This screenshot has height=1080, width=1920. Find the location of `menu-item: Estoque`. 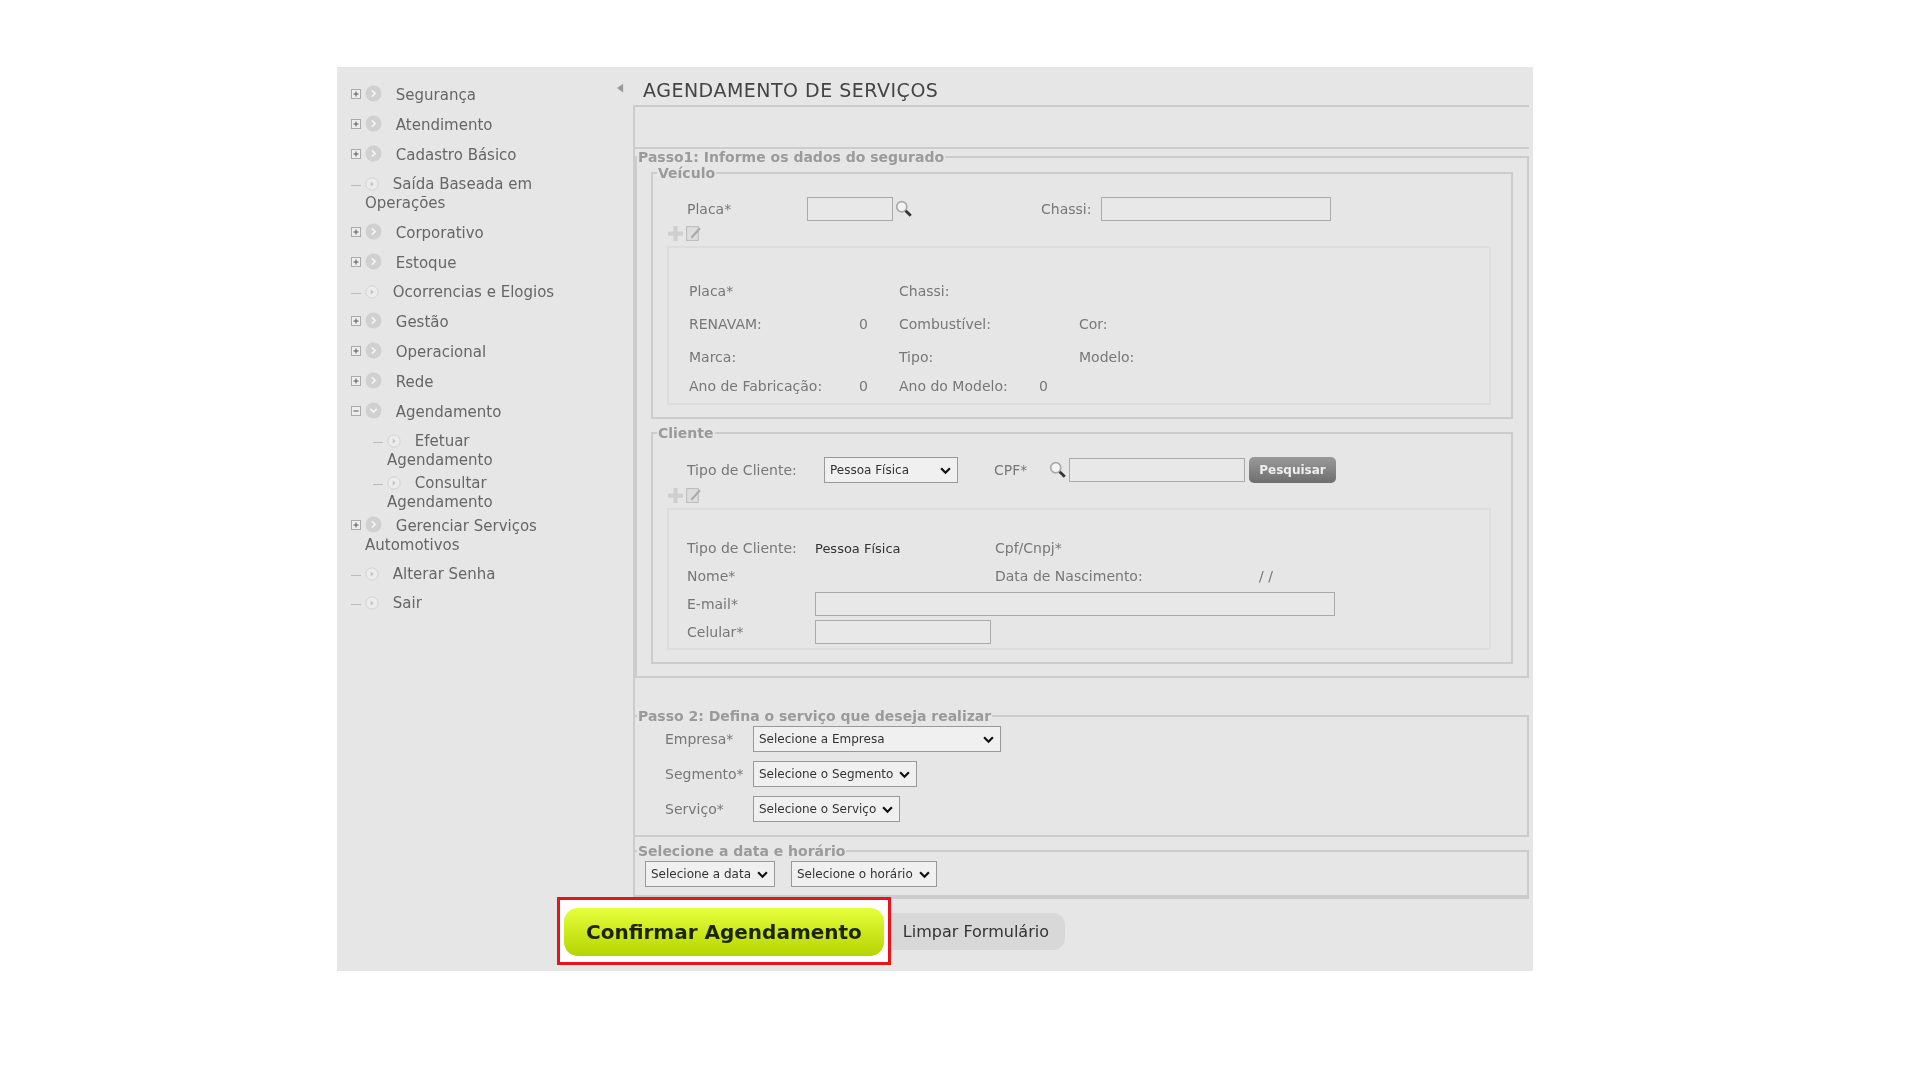

menu-item: Estoque is located at coordinates (480, 263).